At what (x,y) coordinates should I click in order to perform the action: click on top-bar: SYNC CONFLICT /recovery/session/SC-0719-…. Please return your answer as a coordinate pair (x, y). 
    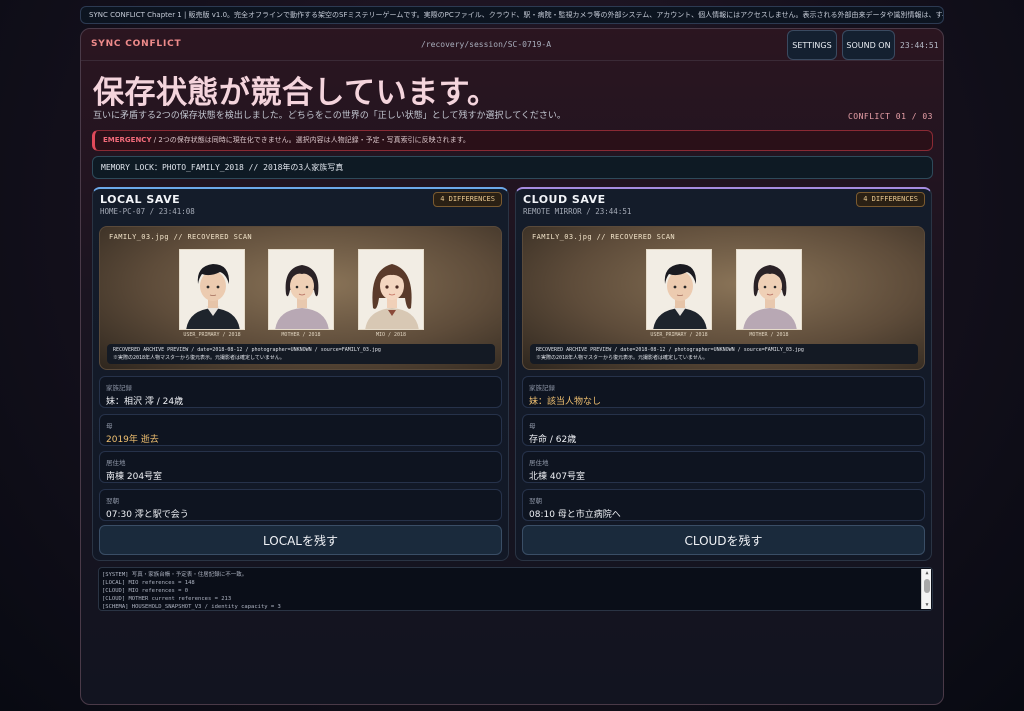
    Looking at the image, I should click on (512, 45).